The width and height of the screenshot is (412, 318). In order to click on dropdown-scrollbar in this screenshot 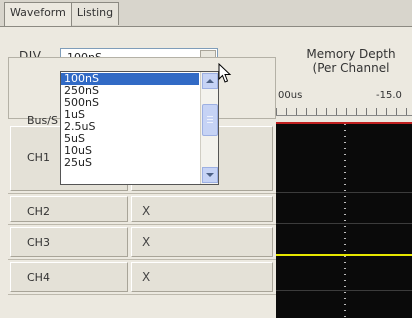, I will do `click(209, 128)`.